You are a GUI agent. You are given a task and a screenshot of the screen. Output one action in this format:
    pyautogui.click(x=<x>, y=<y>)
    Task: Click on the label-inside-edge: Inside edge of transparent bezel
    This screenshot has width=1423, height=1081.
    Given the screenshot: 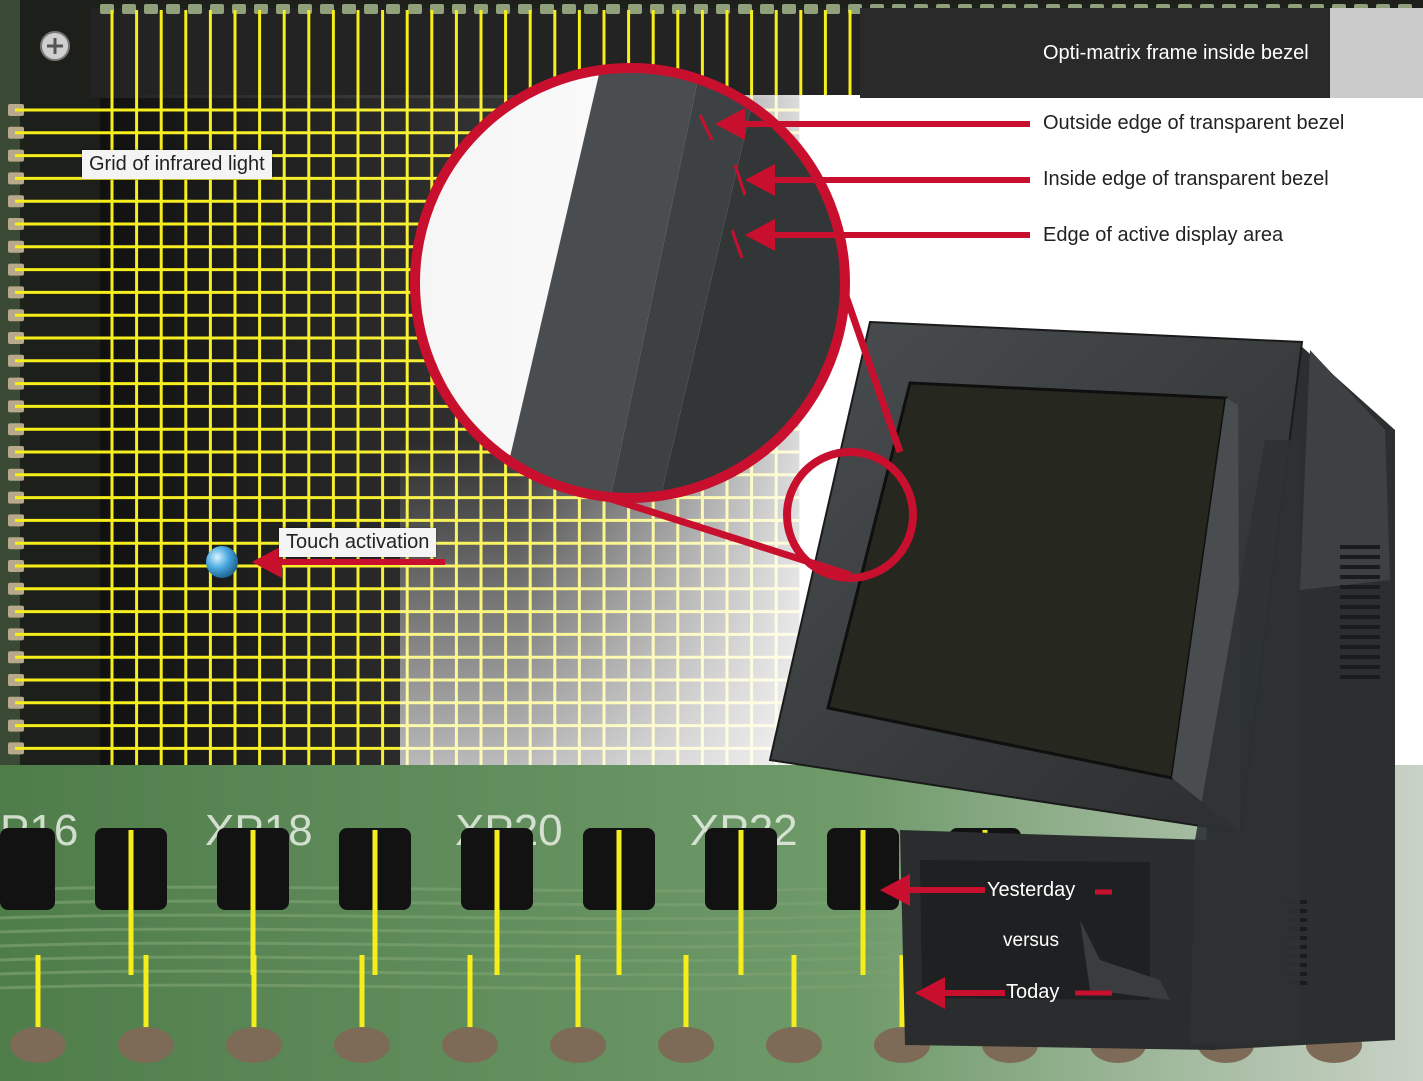 What is the action you would take?
    pyautogui.click(x=1186, y=179)
    